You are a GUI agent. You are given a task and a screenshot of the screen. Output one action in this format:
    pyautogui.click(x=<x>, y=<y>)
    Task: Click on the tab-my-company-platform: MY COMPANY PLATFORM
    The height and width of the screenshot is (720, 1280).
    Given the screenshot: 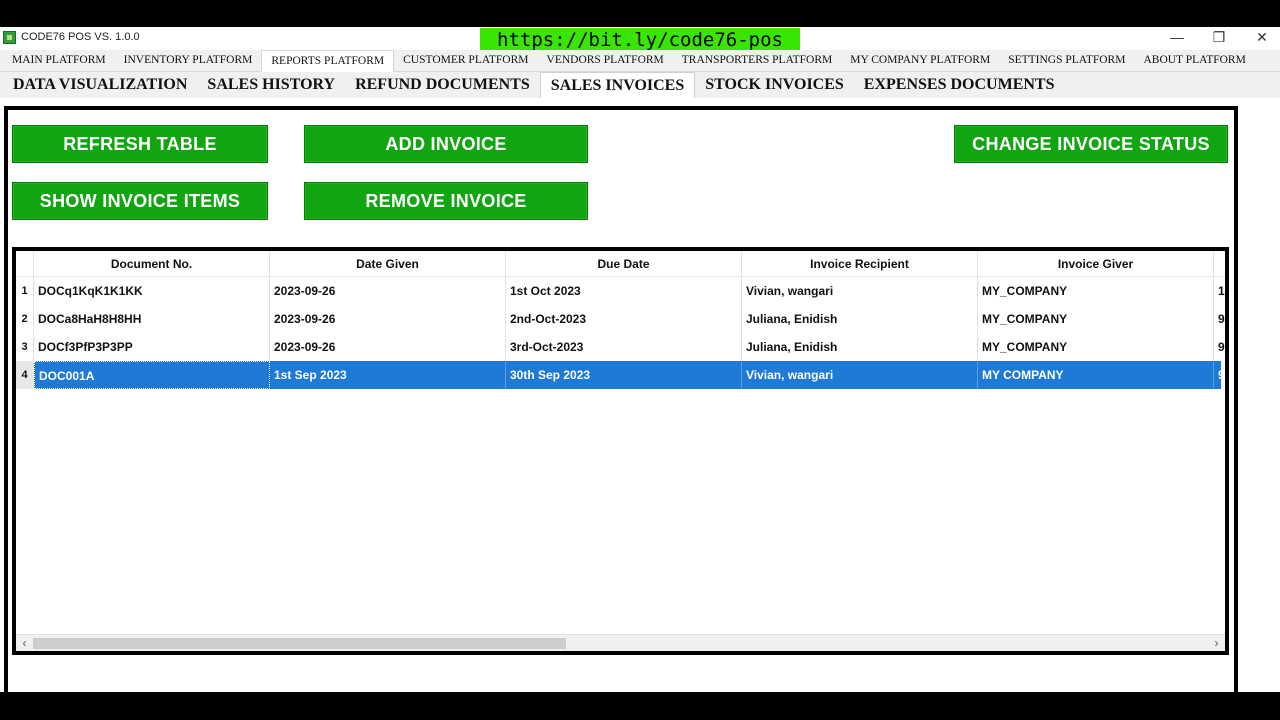 What is the action you would take?
    pyautogui.click(x=920, y=61)
    